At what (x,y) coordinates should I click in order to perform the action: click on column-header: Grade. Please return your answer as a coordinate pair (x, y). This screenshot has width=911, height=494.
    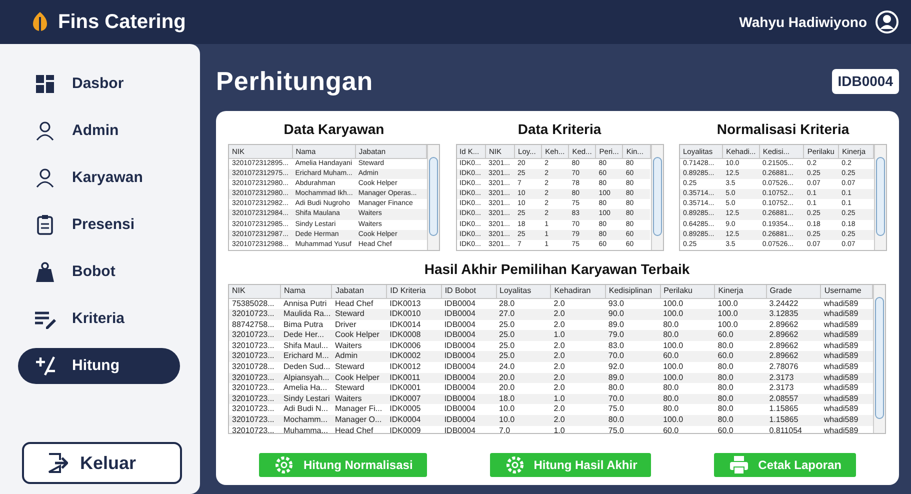
    Looking at the image, I should click on (793, 291).